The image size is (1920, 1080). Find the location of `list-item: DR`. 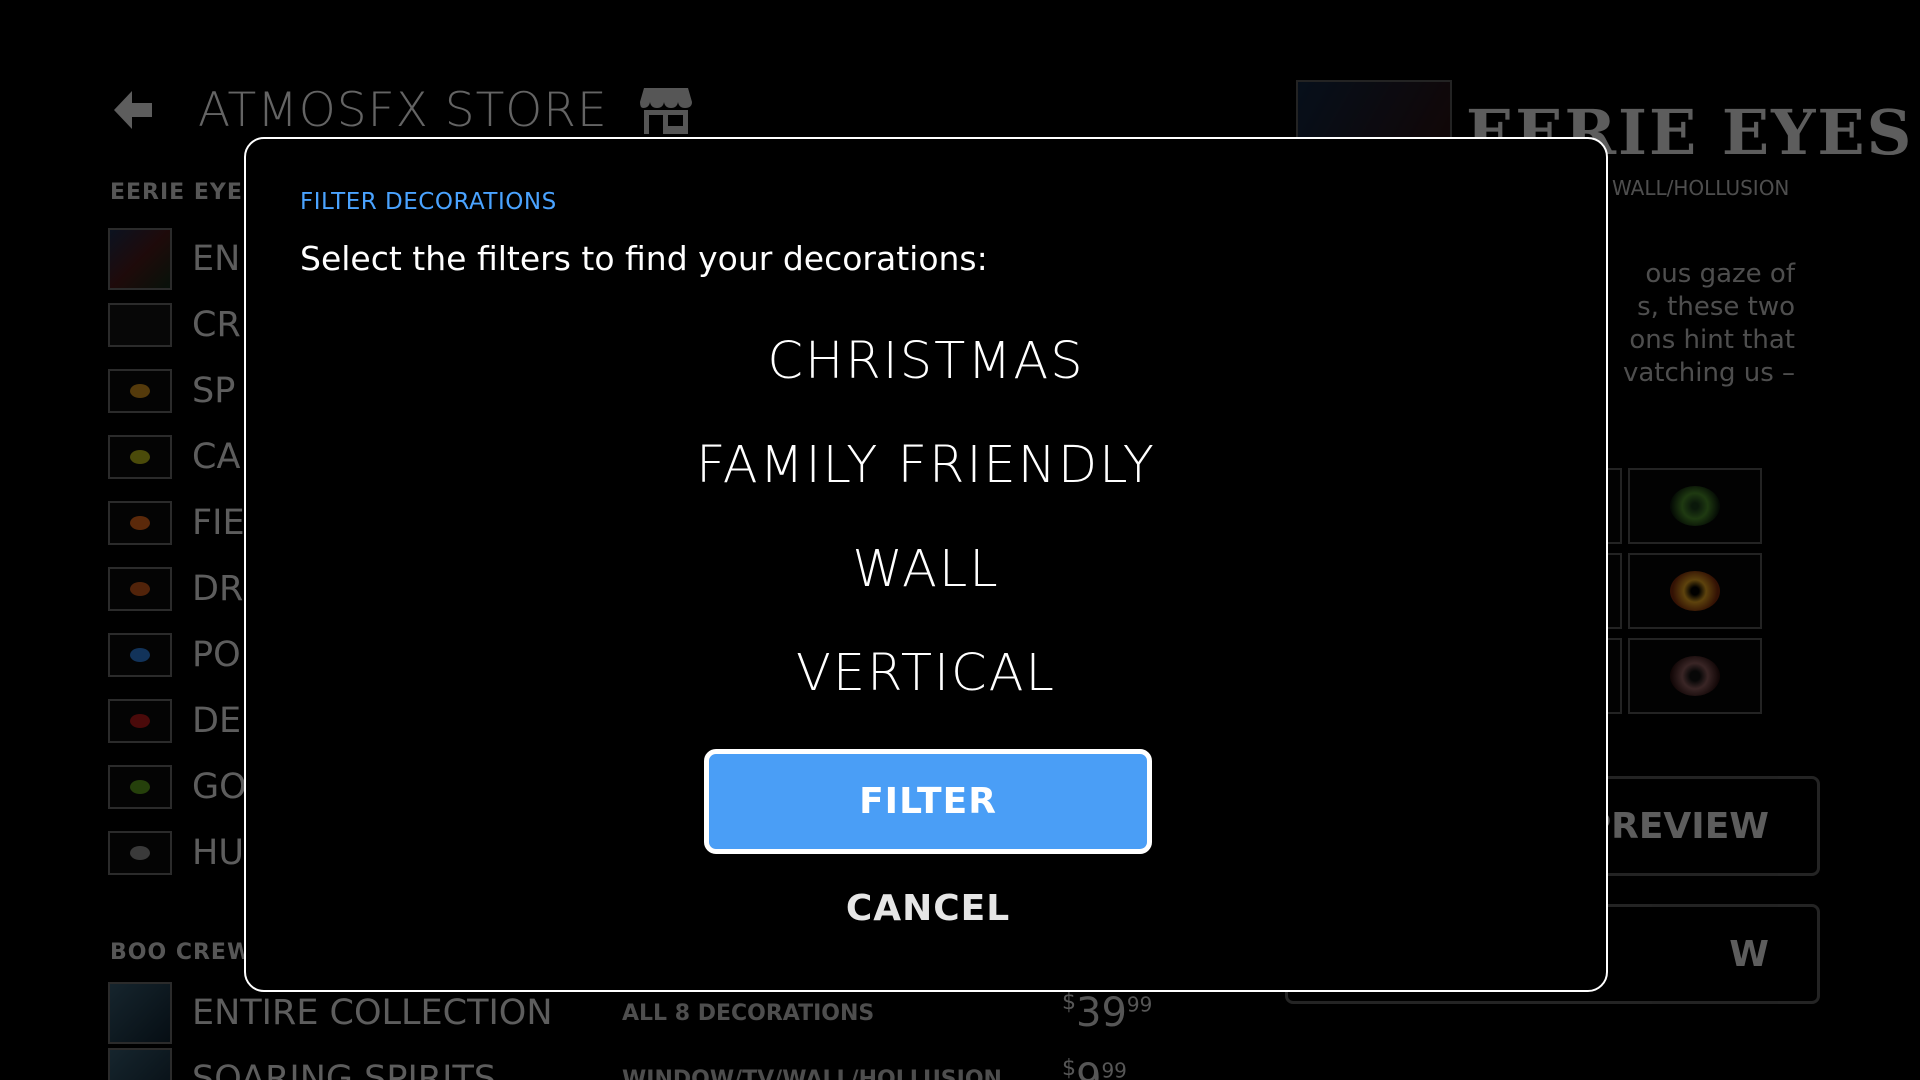

list-item: DR is located at coordinates (177, 589).